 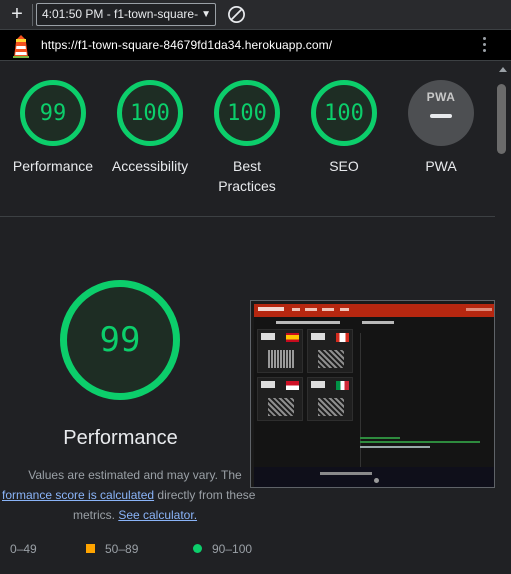 What do you see at coordinates (120, 14) in the screenshot?
I see `report-select-value: 4:01:50 PM - f1-town-square-8` at bounding box center [120, 14].